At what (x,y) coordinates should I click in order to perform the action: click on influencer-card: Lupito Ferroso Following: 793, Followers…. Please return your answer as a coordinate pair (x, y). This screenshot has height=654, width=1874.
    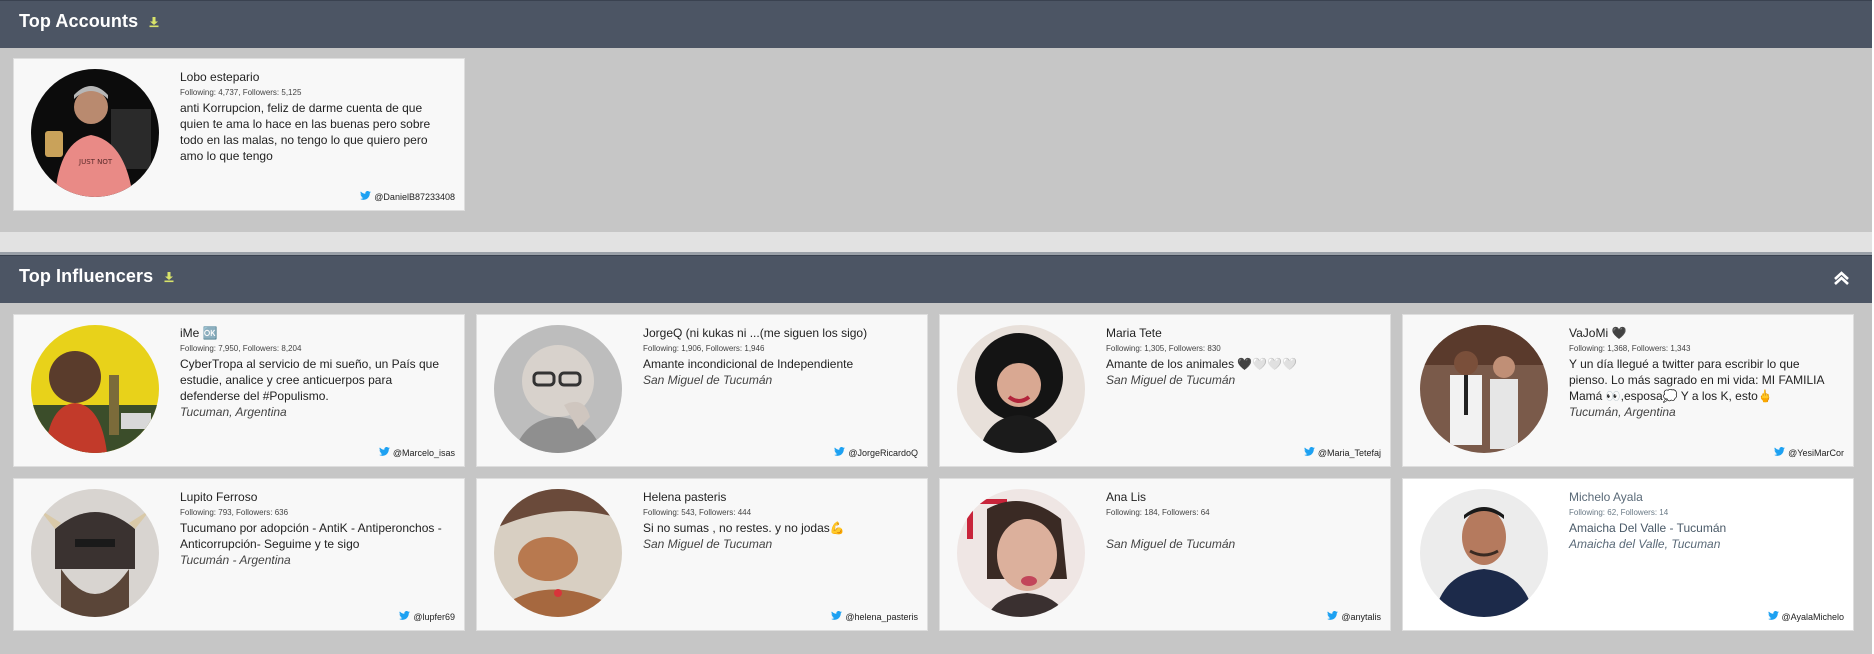
    Looking at the image, I should click on (239, 554).